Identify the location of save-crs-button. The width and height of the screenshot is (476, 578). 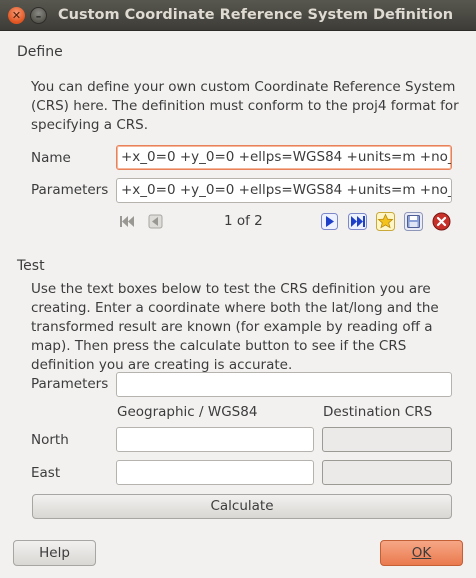
(413, 221).